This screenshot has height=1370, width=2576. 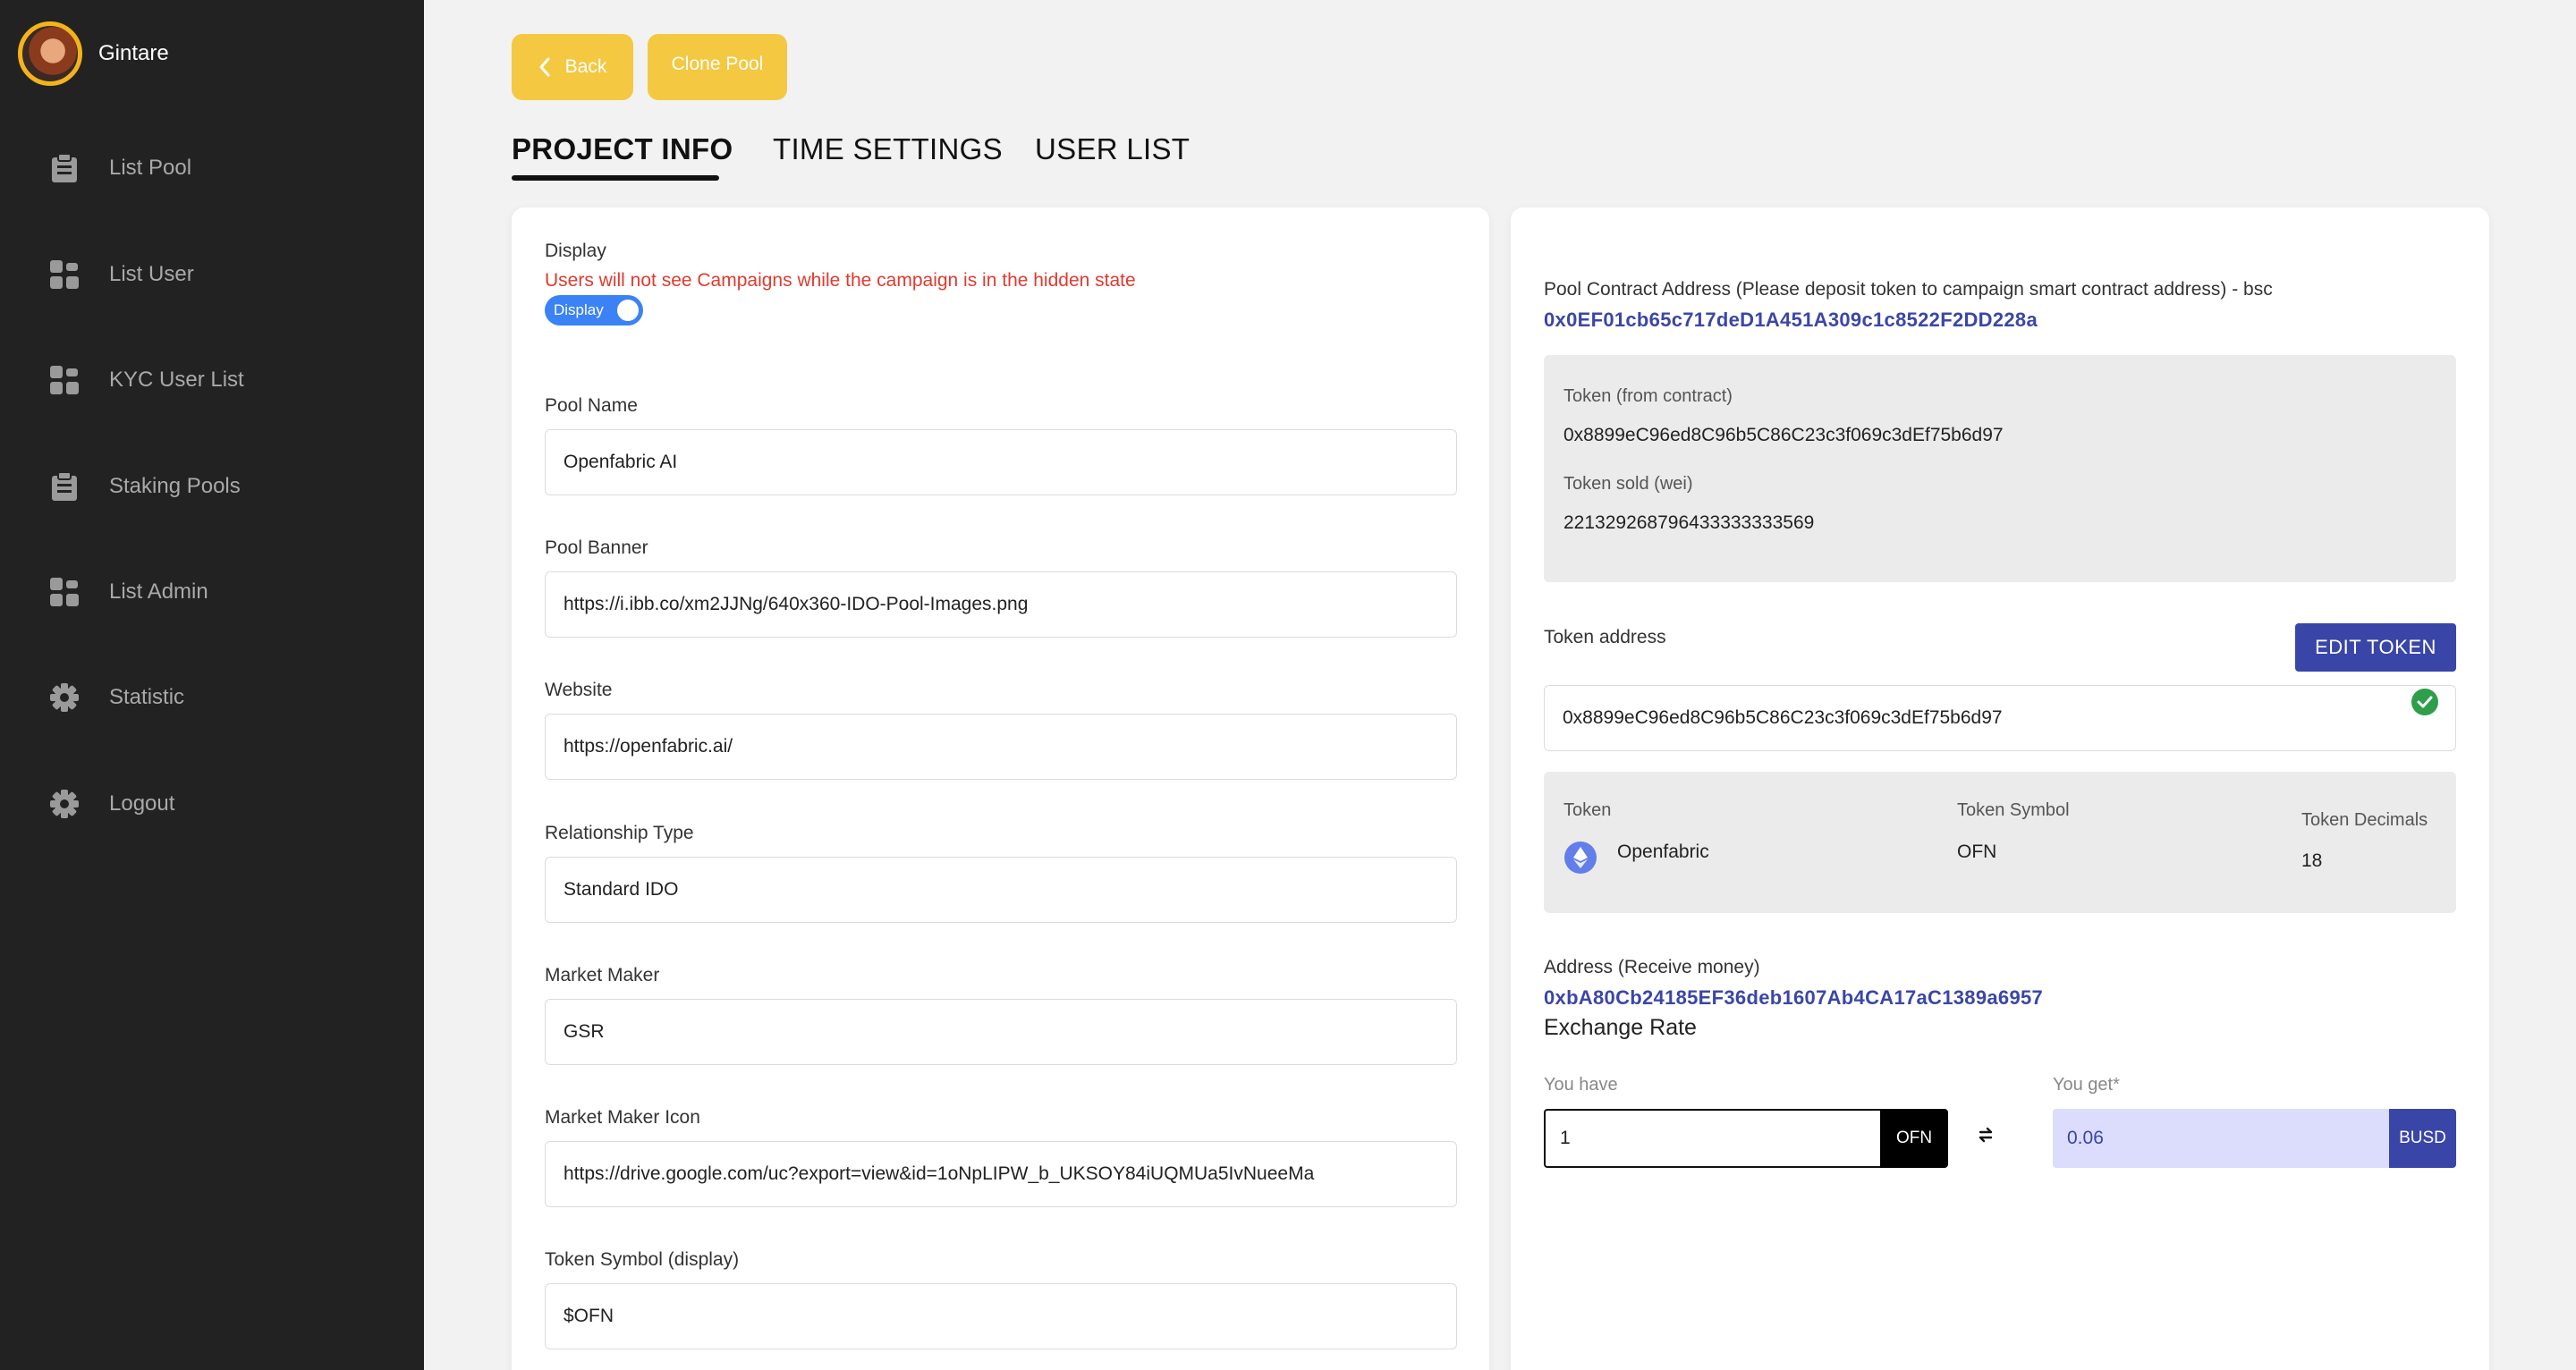 What do you see at coordinates (1985, 1134) in the screenshot?
I see `swap-icon` at bounding box center [1985, 1134].